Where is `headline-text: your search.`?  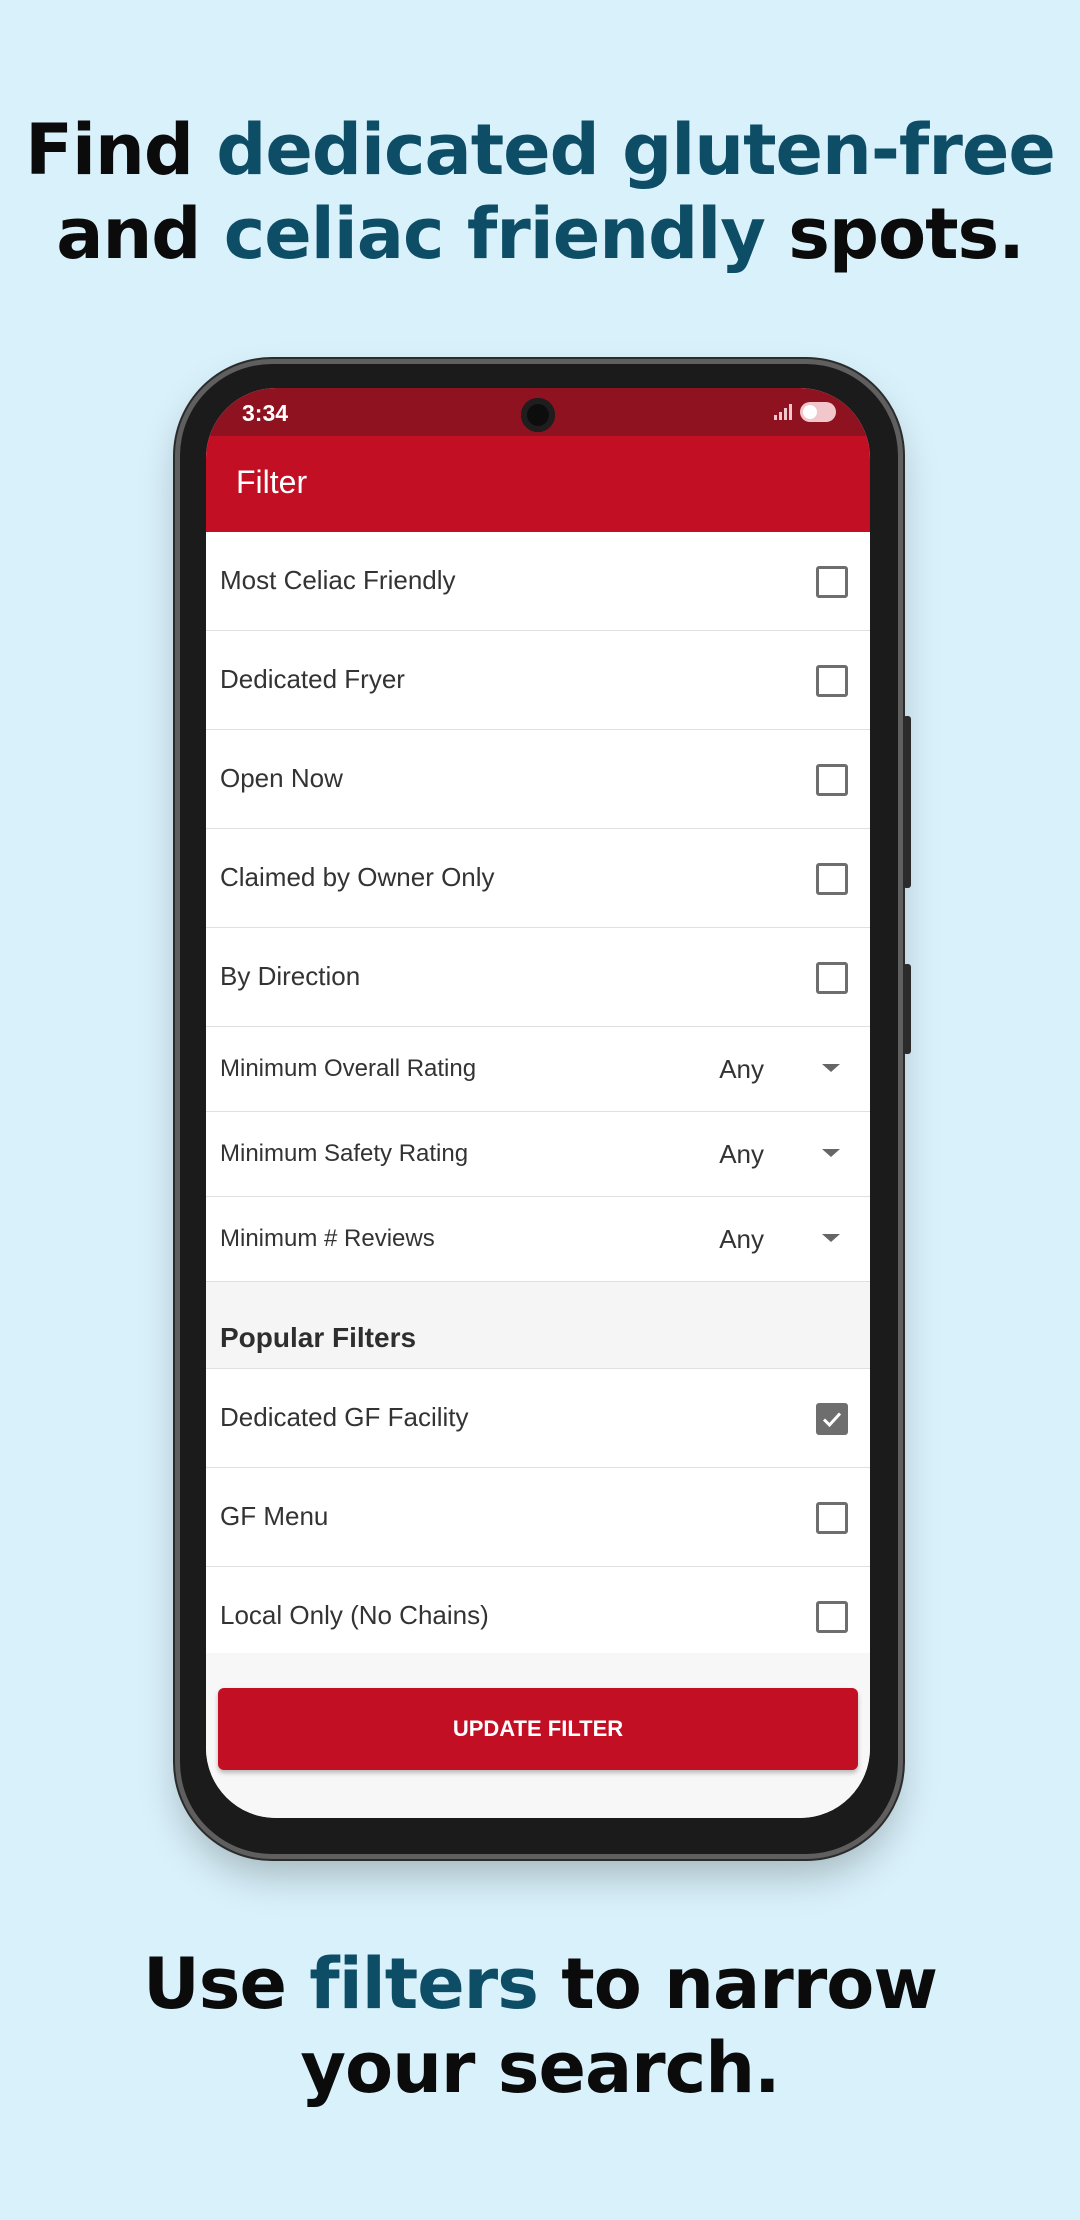
headline-text: your search. is located at coordinates (540, 2068).